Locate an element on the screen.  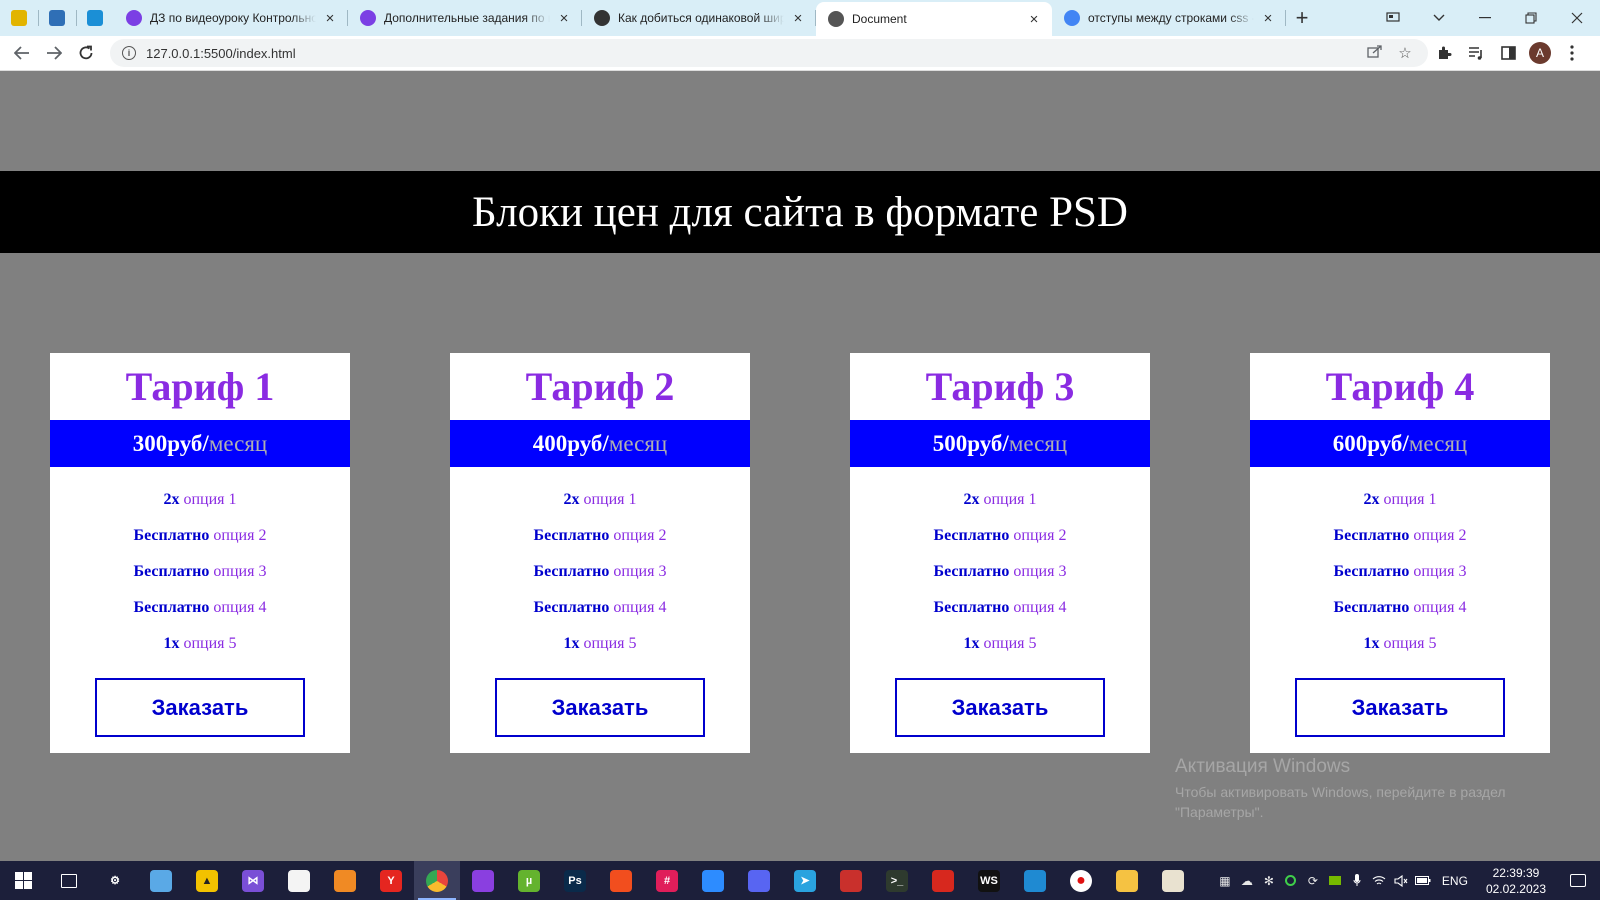
tab: ДЗ по видеоуроку Контрольное × is located at coordinates (231, 18).